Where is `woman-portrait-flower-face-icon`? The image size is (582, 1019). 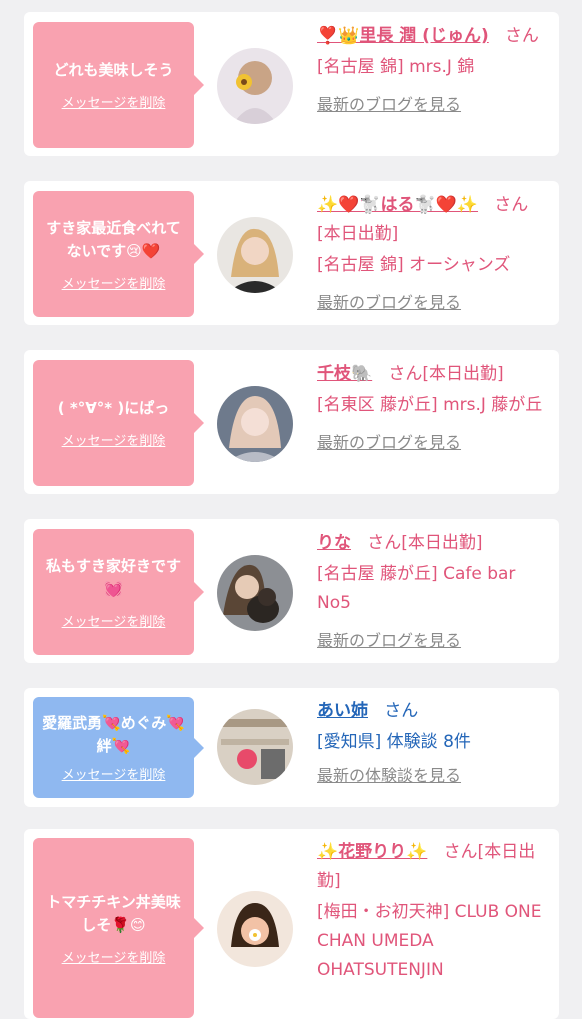 woman-portrait-flower-face-icon is located at coordinates (255, 929).